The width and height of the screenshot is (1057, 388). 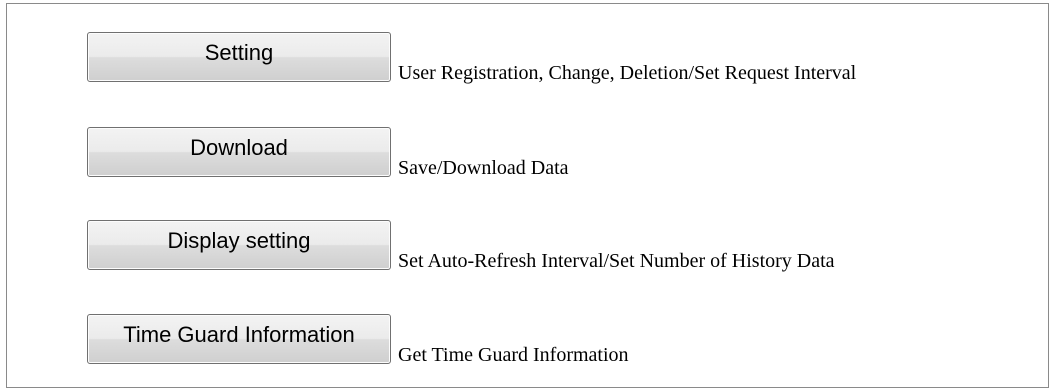 I want to click on display-setting-button: Display setting, so click(x=239, y=245).